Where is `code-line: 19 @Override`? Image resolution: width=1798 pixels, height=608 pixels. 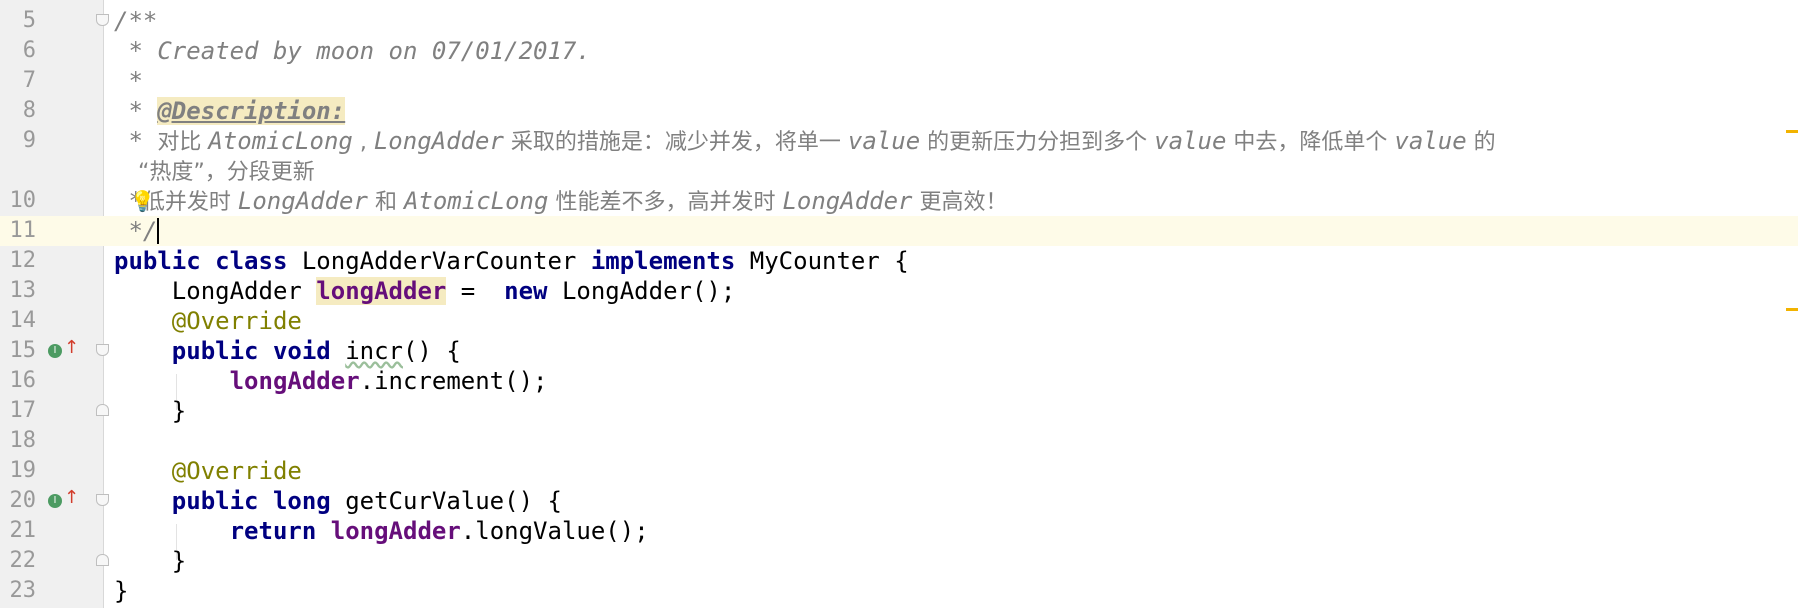
code-line: 19 @Override is located at coordinates (899, 471).